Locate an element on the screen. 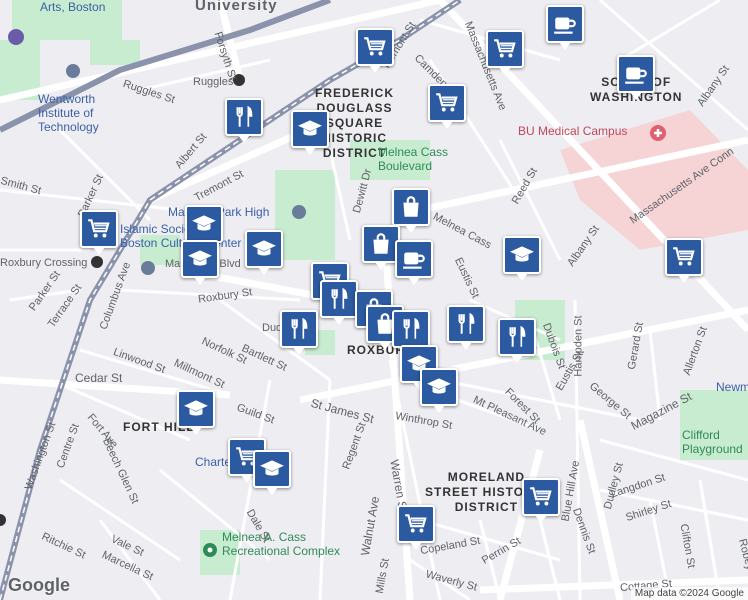 The height and width of the screenshot is (600, 748). label-melnea-cass-complex: Melnea A. Cass Recreational Complex is located at coordinates (281, 544).